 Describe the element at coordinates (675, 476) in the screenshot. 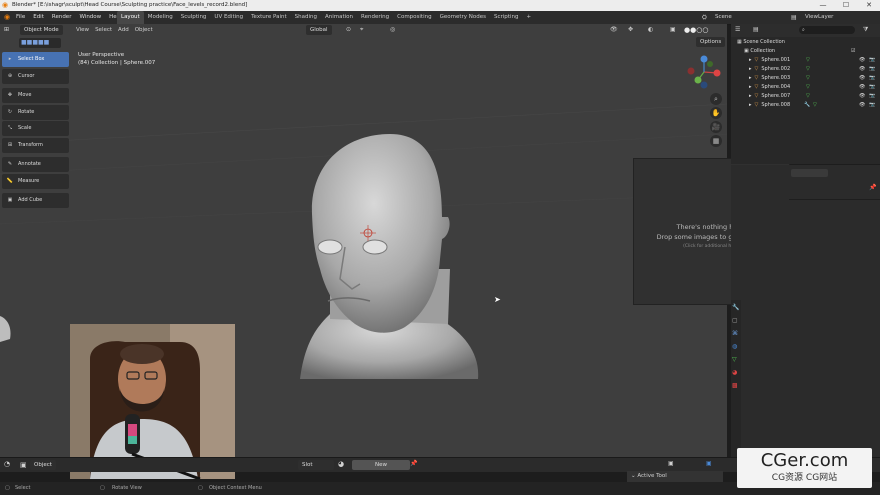

I see `active-tool-panel: ⌄ Active Tool` at that location.